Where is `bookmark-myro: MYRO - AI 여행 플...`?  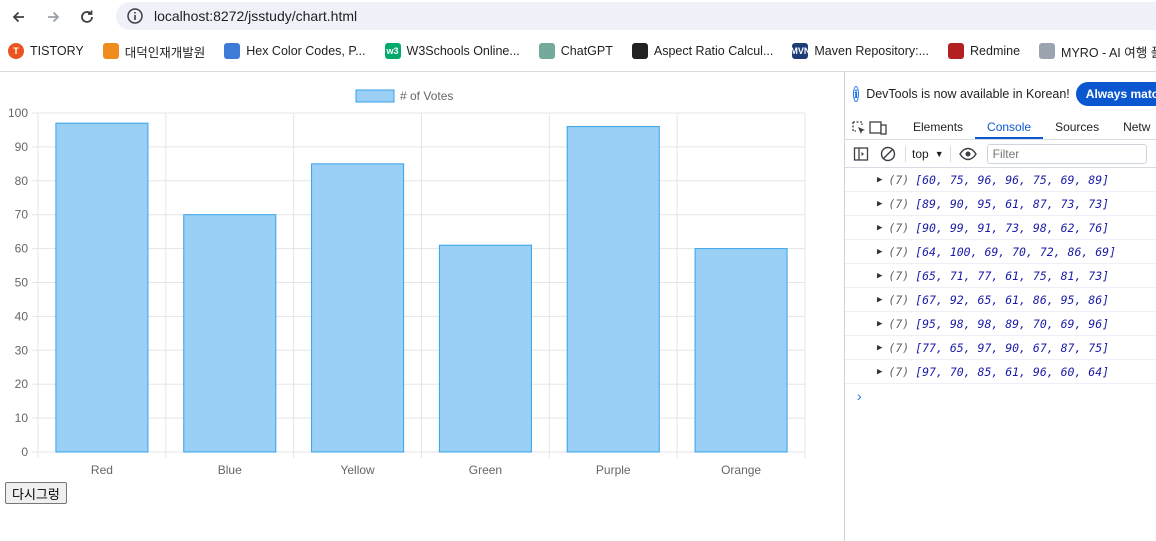 bookmark-myro: MYRO - AI 여행 플... is located at coordinates (1097, 51).